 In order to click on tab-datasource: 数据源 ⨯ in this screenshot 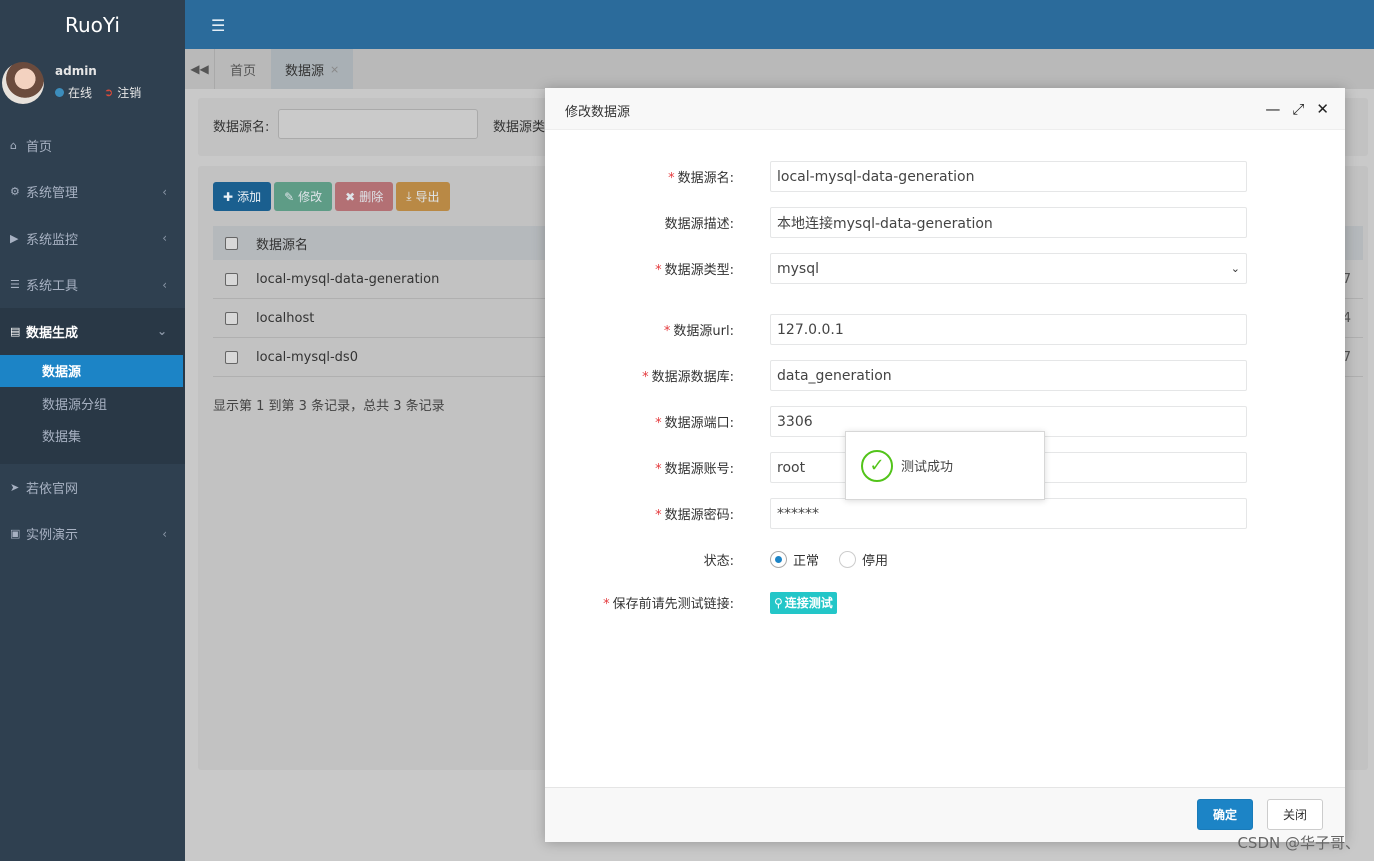, I will do `click(312, 69)`.